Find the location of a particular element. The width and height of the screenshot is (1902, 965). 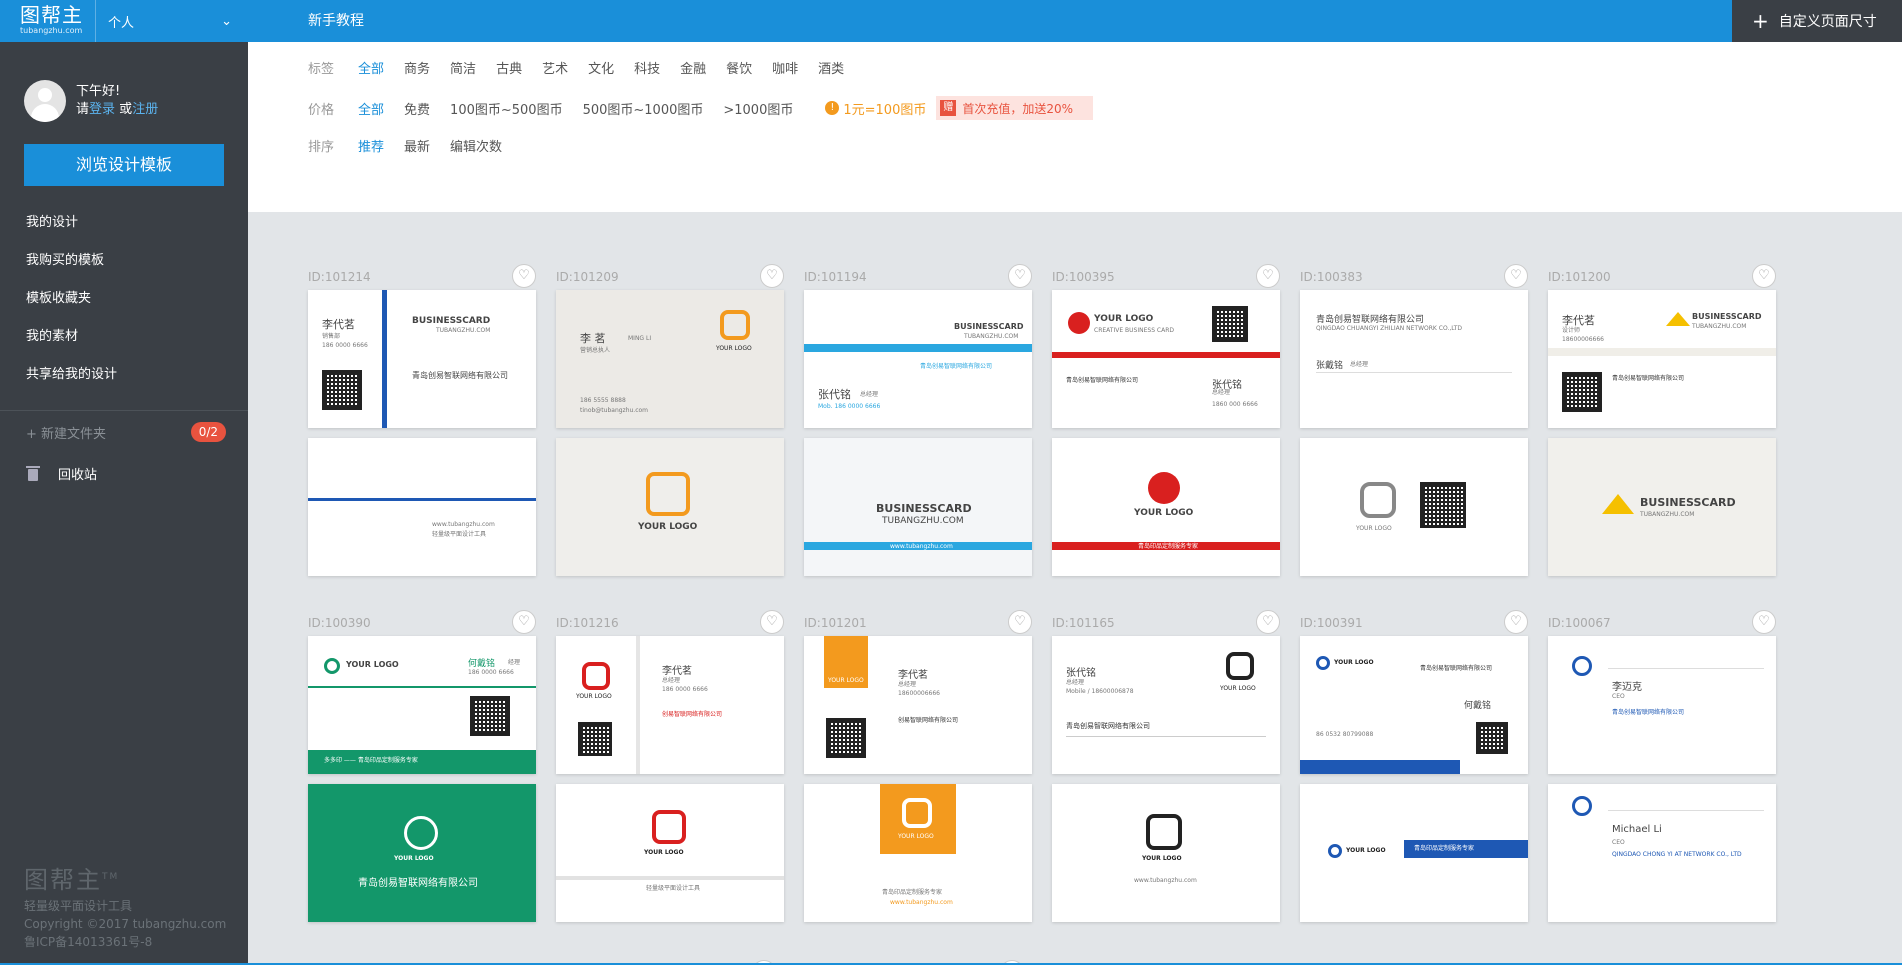

new-folder: + 新建文件夹 is located at coordinates (66, 432).